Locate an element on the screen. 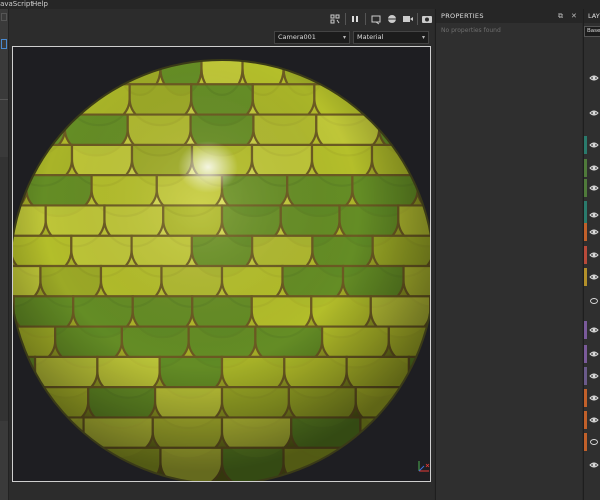 This screenshot has height=500, width=600. left-tool-strip is located at coordinates (4, 254).